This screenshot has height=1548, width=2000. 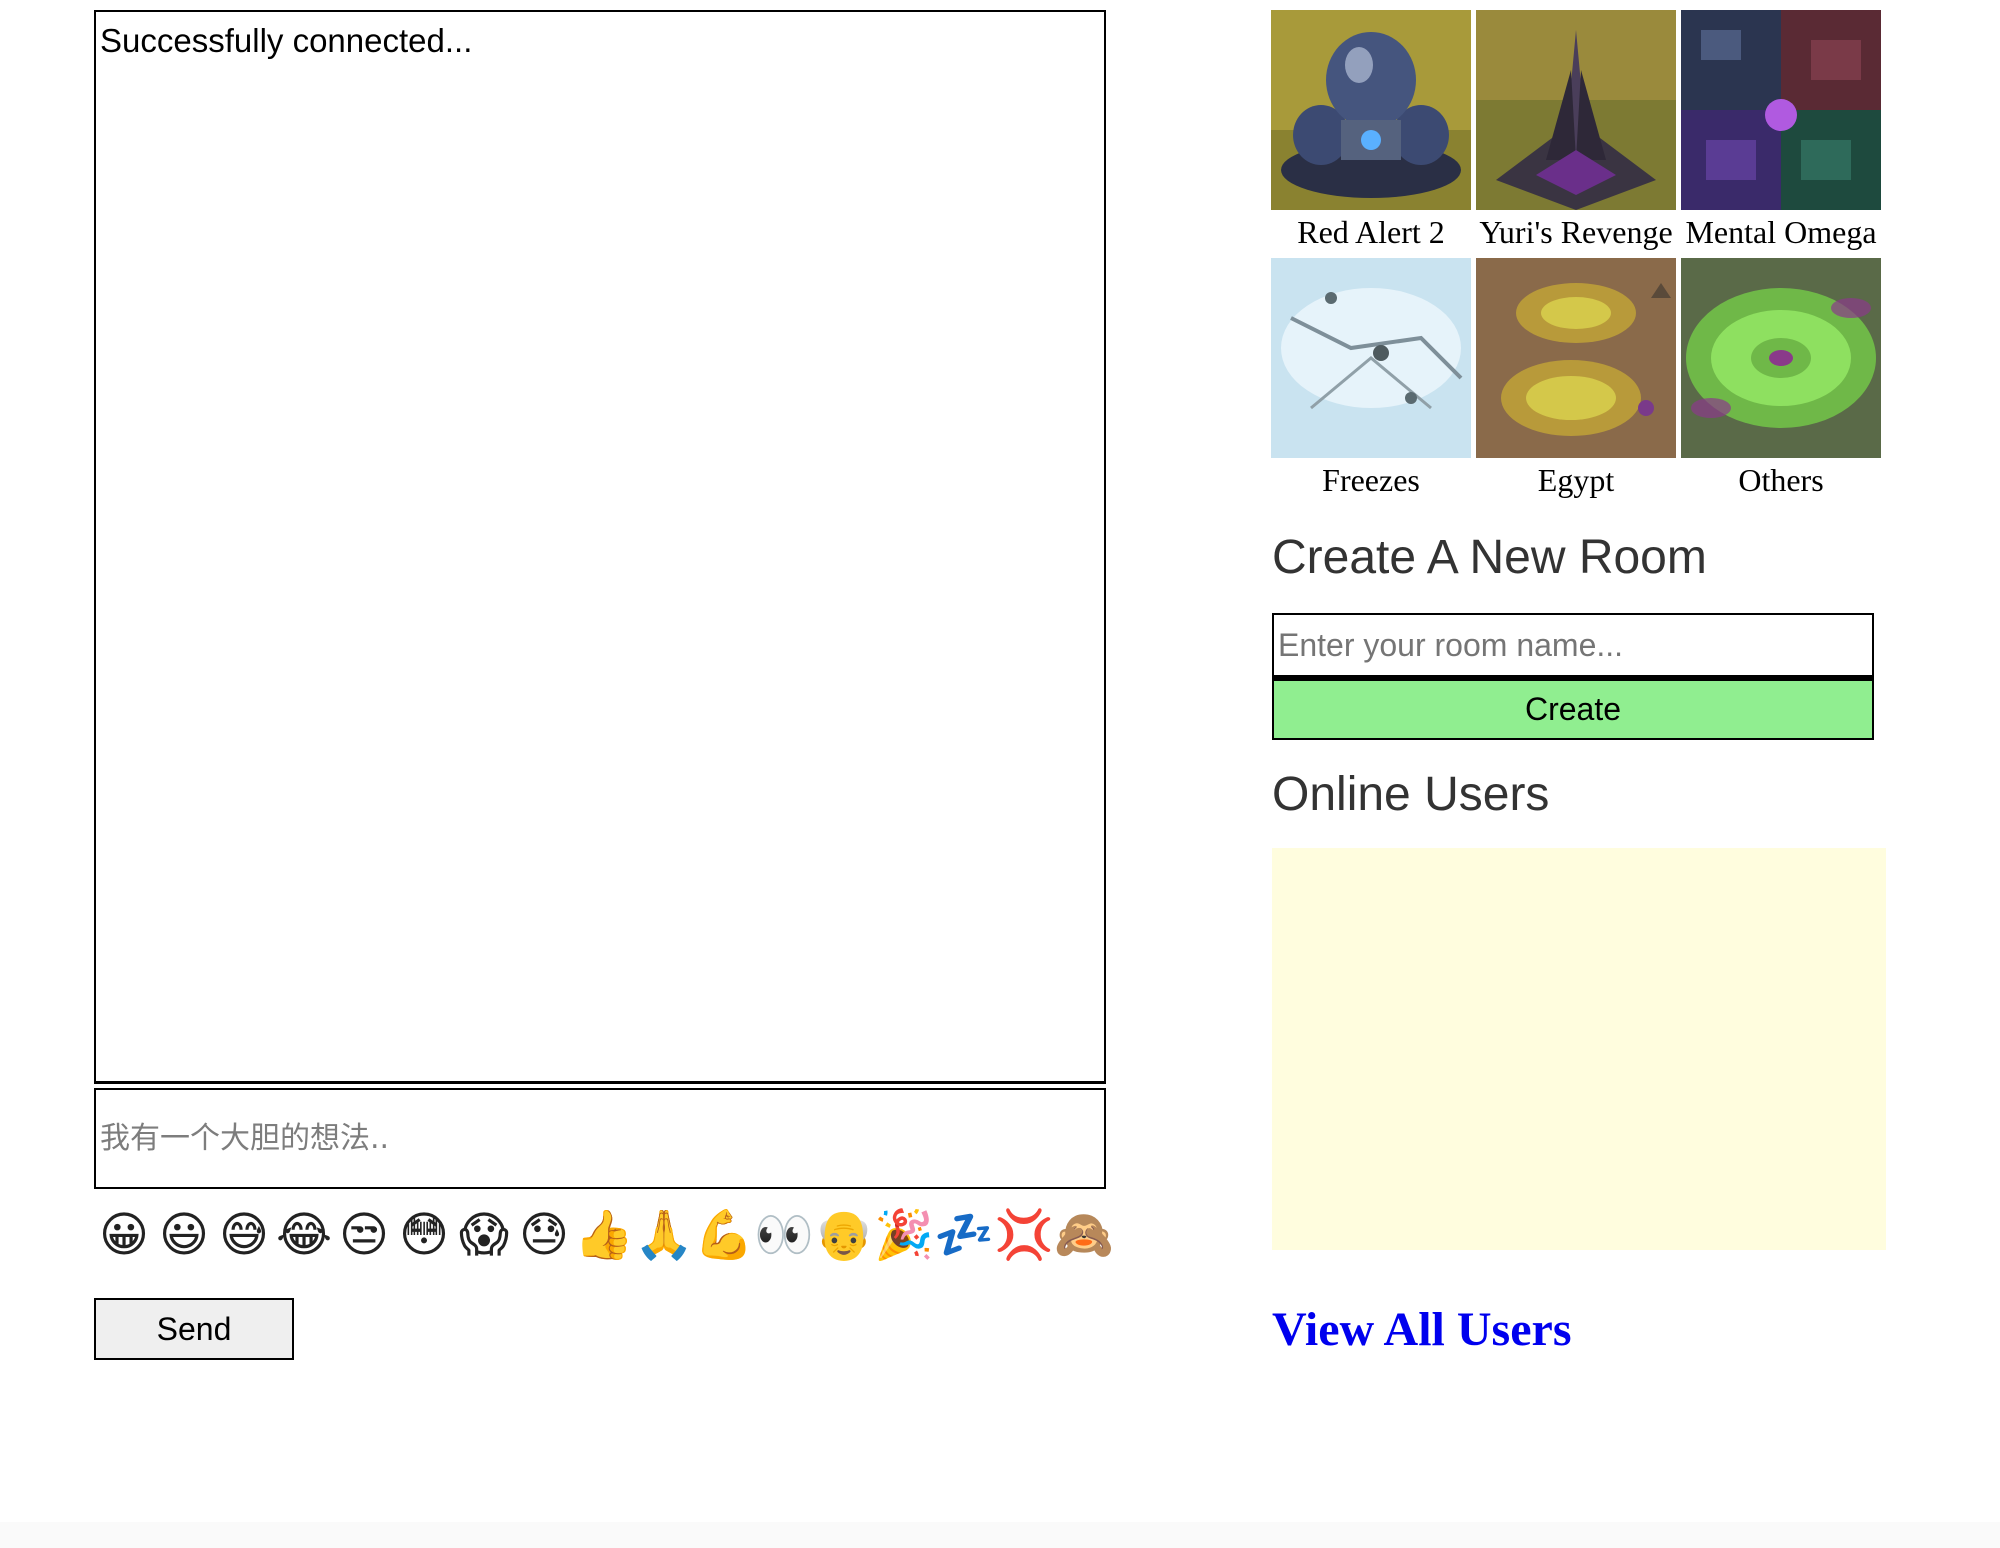 I want to click on see-no-evil-monkey-emoji: 🙈, so click(x=1084, y=1235).